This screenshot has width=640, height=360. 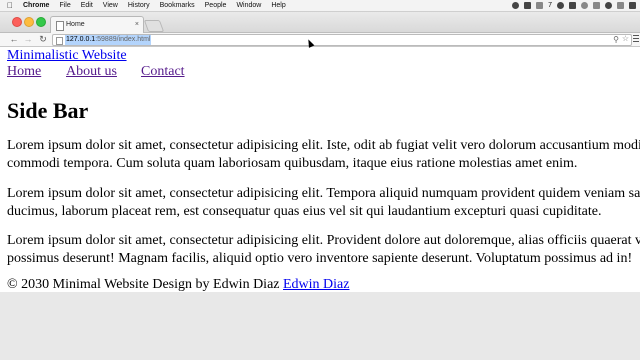 What do you see at coordinates (560, 5) in the screenshot?
I see `status-sync-icon` at bounding box center [560, 5].